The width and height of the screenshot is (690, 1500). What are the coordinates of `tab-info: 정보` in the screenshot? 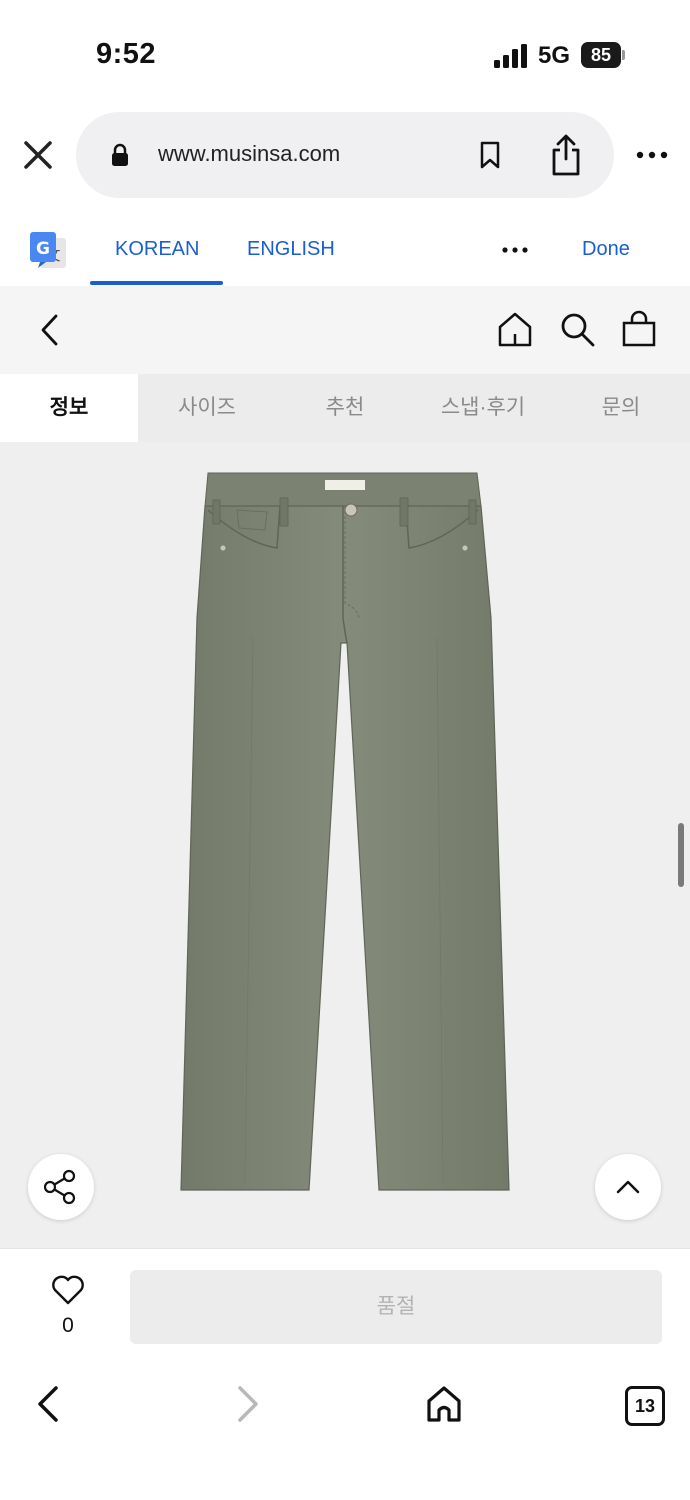 It's located at (69, 408).